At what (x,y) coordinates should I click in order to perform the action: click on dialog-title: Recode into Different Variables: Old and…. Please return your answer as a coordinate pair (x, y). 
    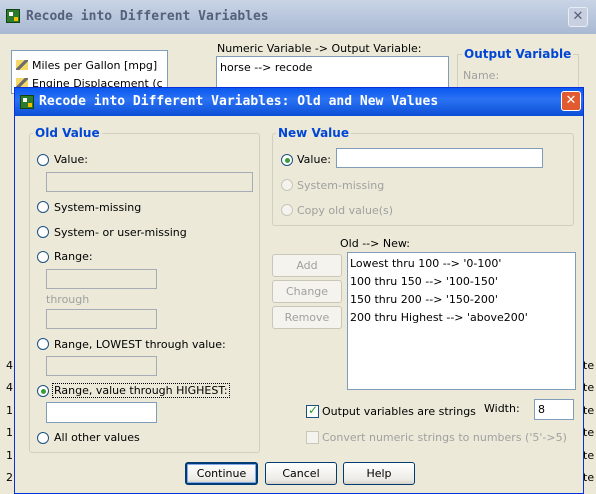
    Looking at the image, I should click on (239, 101).